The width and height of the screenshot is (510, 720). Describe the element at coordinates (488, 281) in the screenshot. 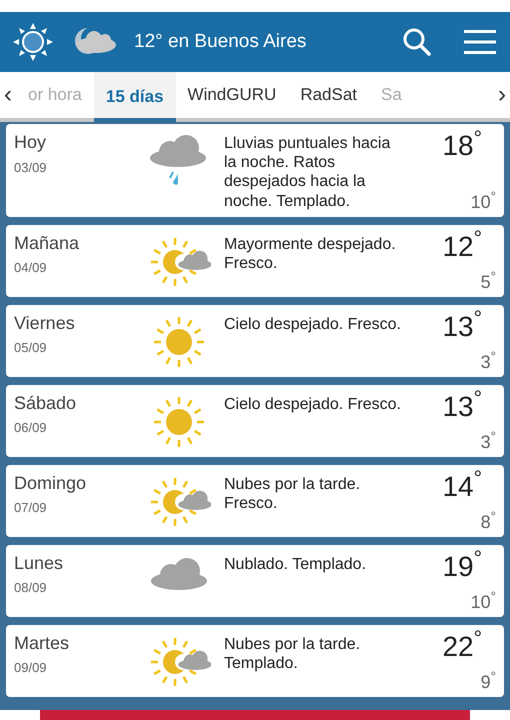

I see `min-temperature: 5$^{°}$` at that location.